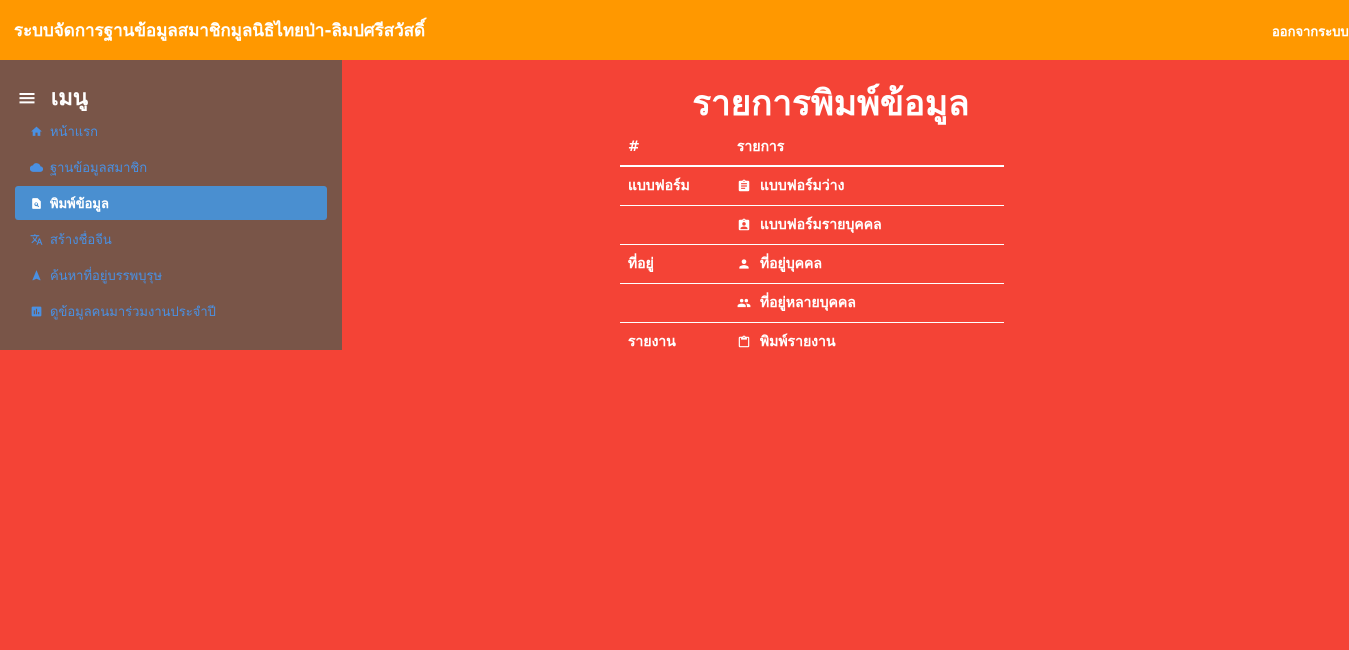  I want to click on document-search-icon, so click(36, 203).